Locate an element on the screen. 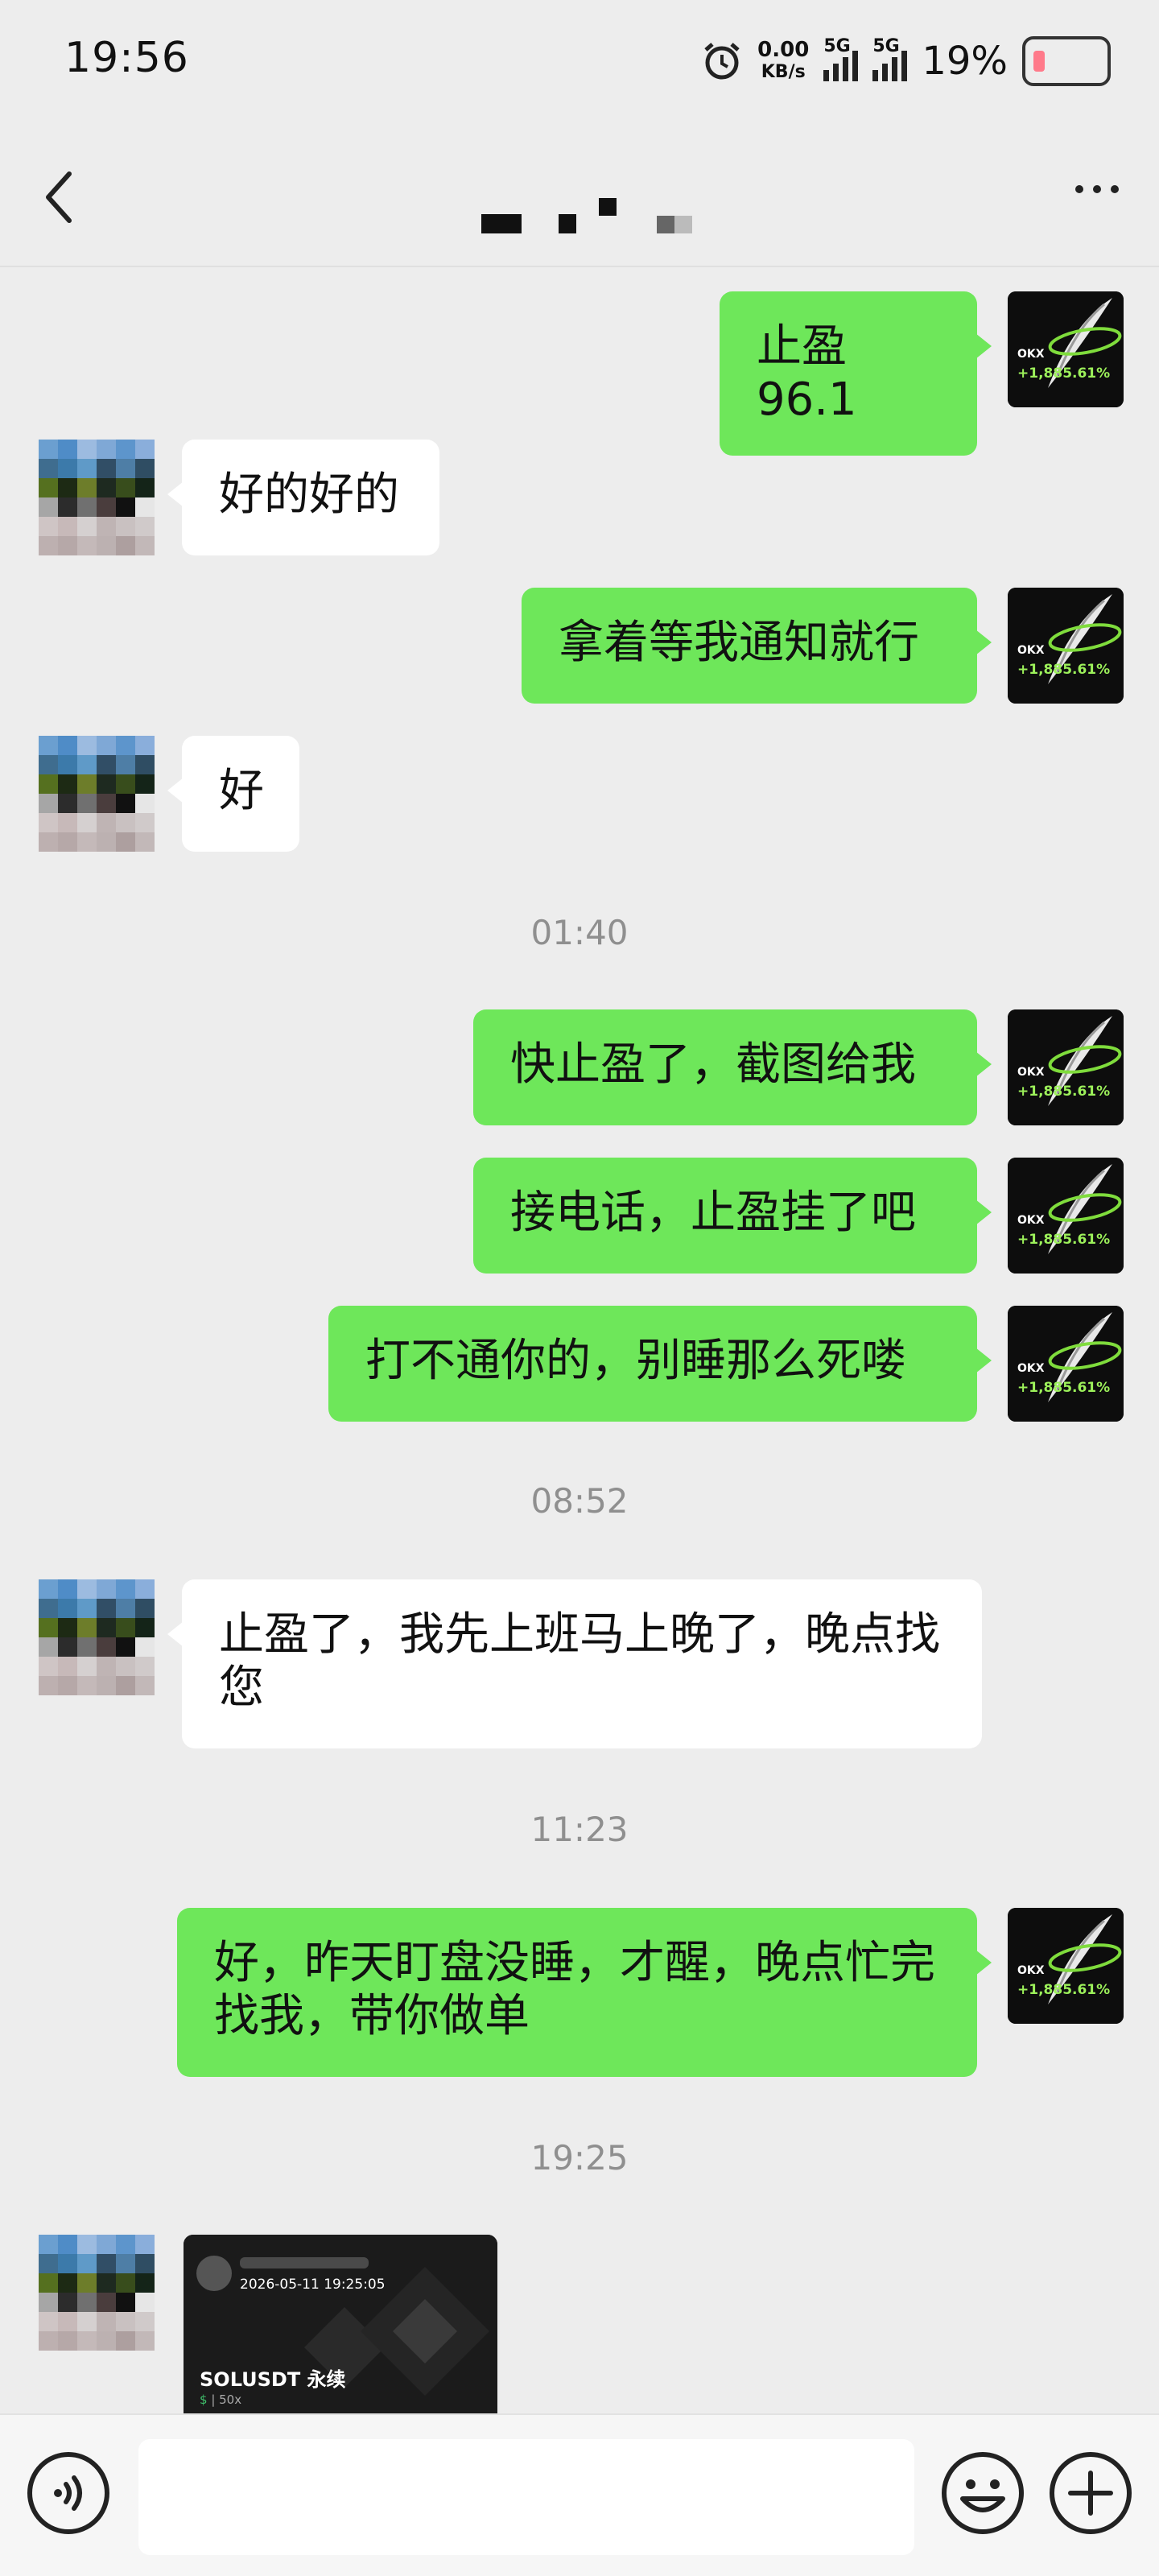 The width and height of the screenshot is (1159, 2576). timestamp-divider: 11:23 is located at coordinates (579, 1829).